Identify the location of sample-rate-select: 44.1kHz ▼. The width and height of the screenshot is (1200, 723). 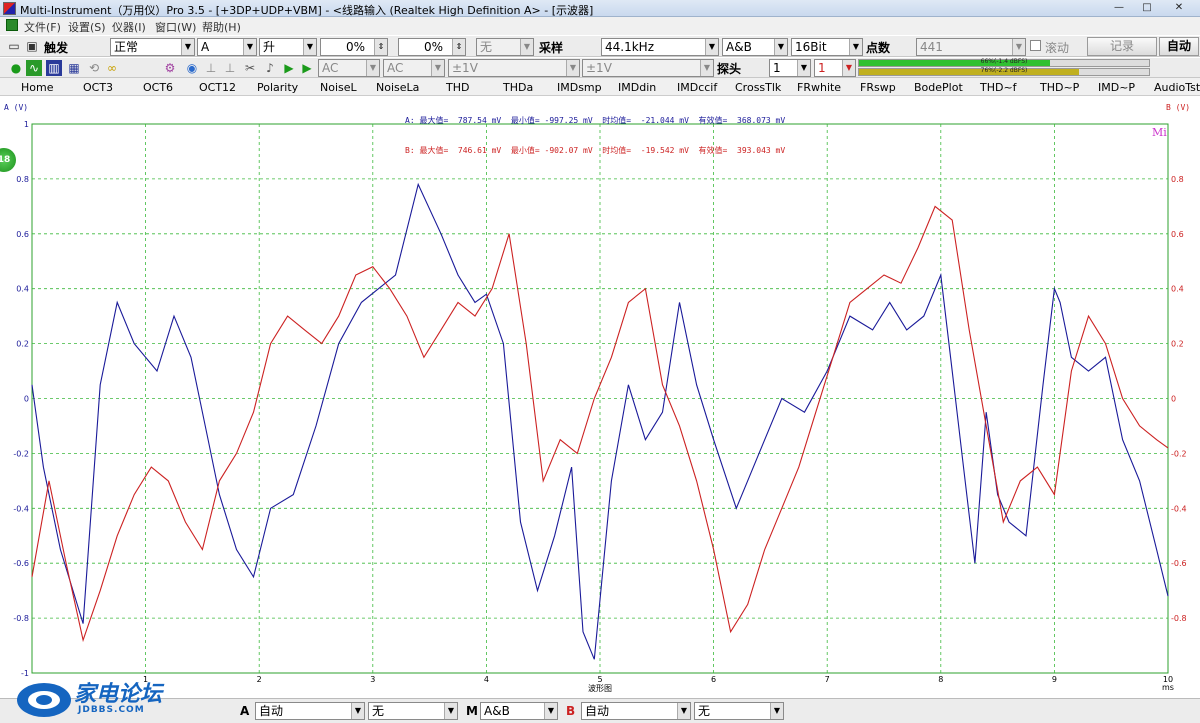
(660, 47).